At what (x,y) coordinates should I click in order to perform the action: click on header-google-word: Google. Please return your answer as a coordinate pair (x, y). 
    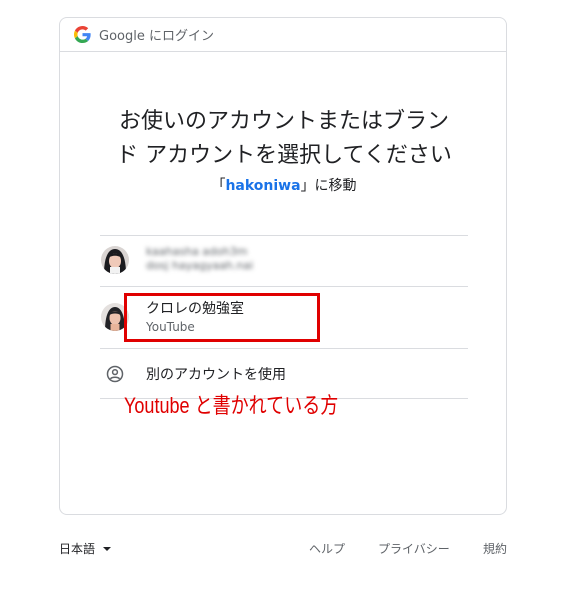
    Looking at the image, I should click on (122, 36).